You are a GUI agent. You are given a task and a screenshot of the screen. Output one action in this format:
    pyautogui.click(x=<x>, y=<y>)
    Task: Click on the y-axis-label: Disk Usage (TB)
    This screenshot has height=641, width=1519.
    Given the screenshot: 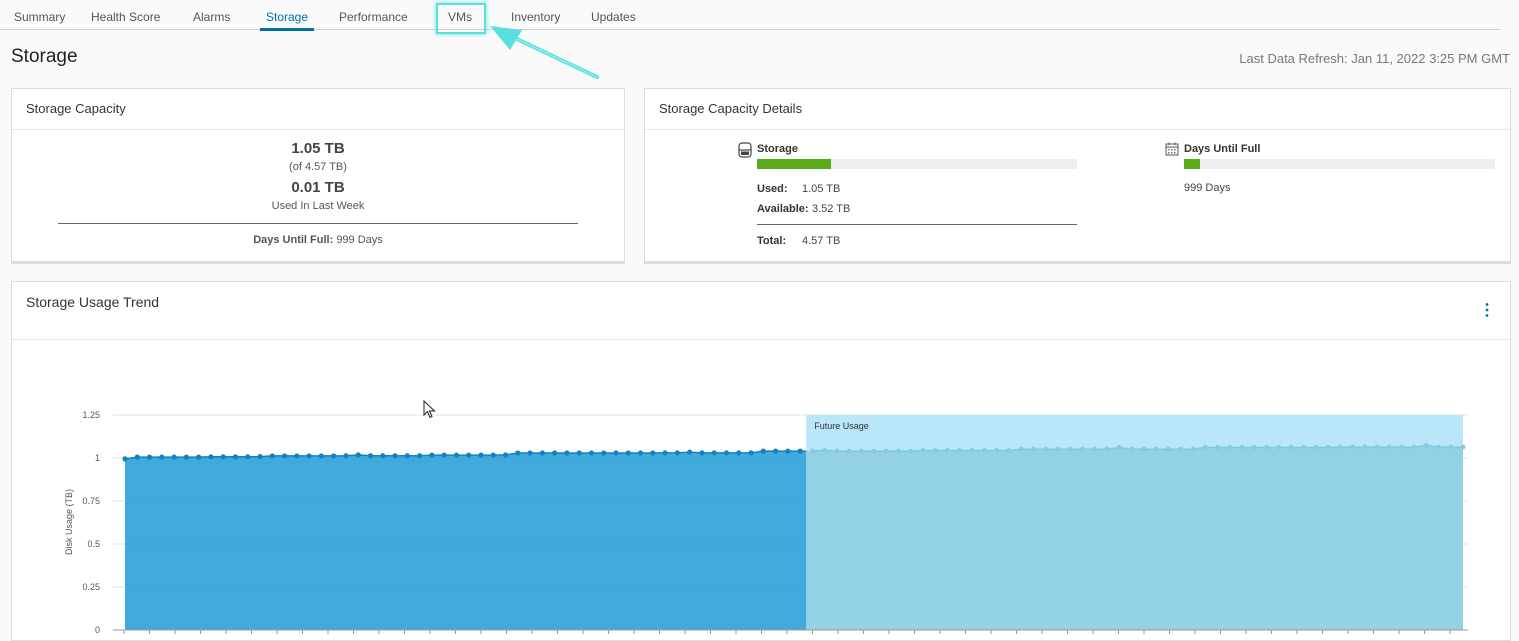 What is the action you would take?
    pyautogui.click(x=69, y=522)
    